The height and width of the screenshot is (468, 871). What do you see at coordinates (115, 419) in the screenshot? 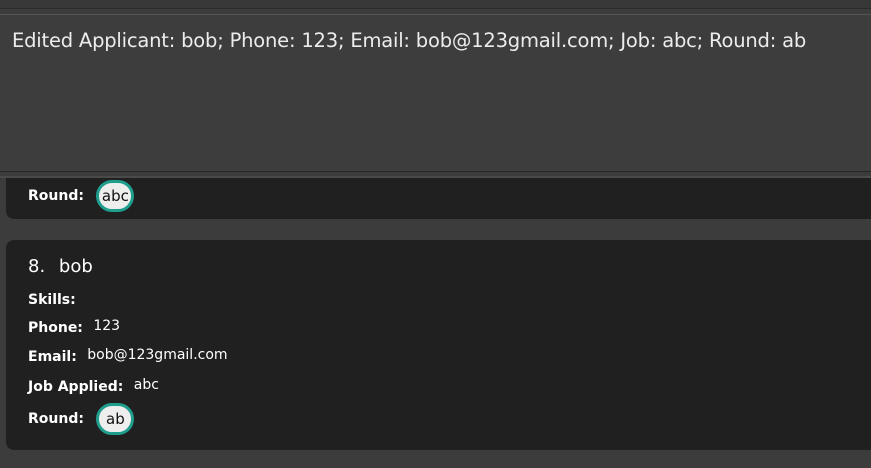
I see `round-tag: ab` at bounding box center [115, 419].